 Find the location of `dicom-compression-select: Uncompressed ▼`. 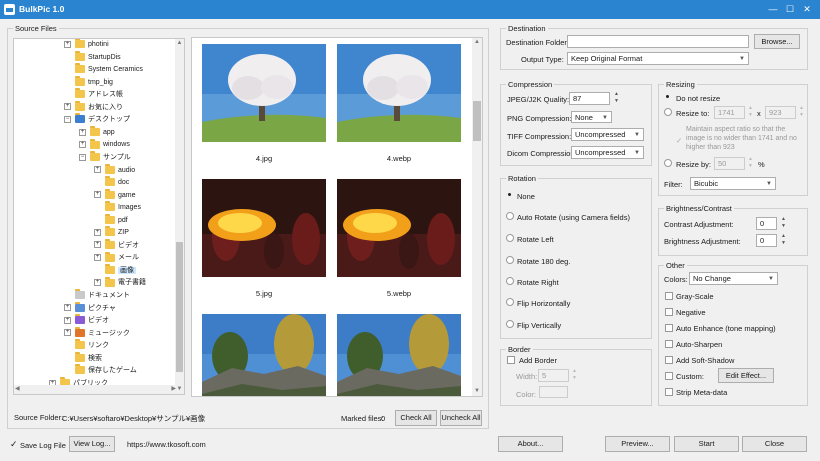

dicom-compression-select: Uncompressed ▼ is located at coordinates (607, 152).